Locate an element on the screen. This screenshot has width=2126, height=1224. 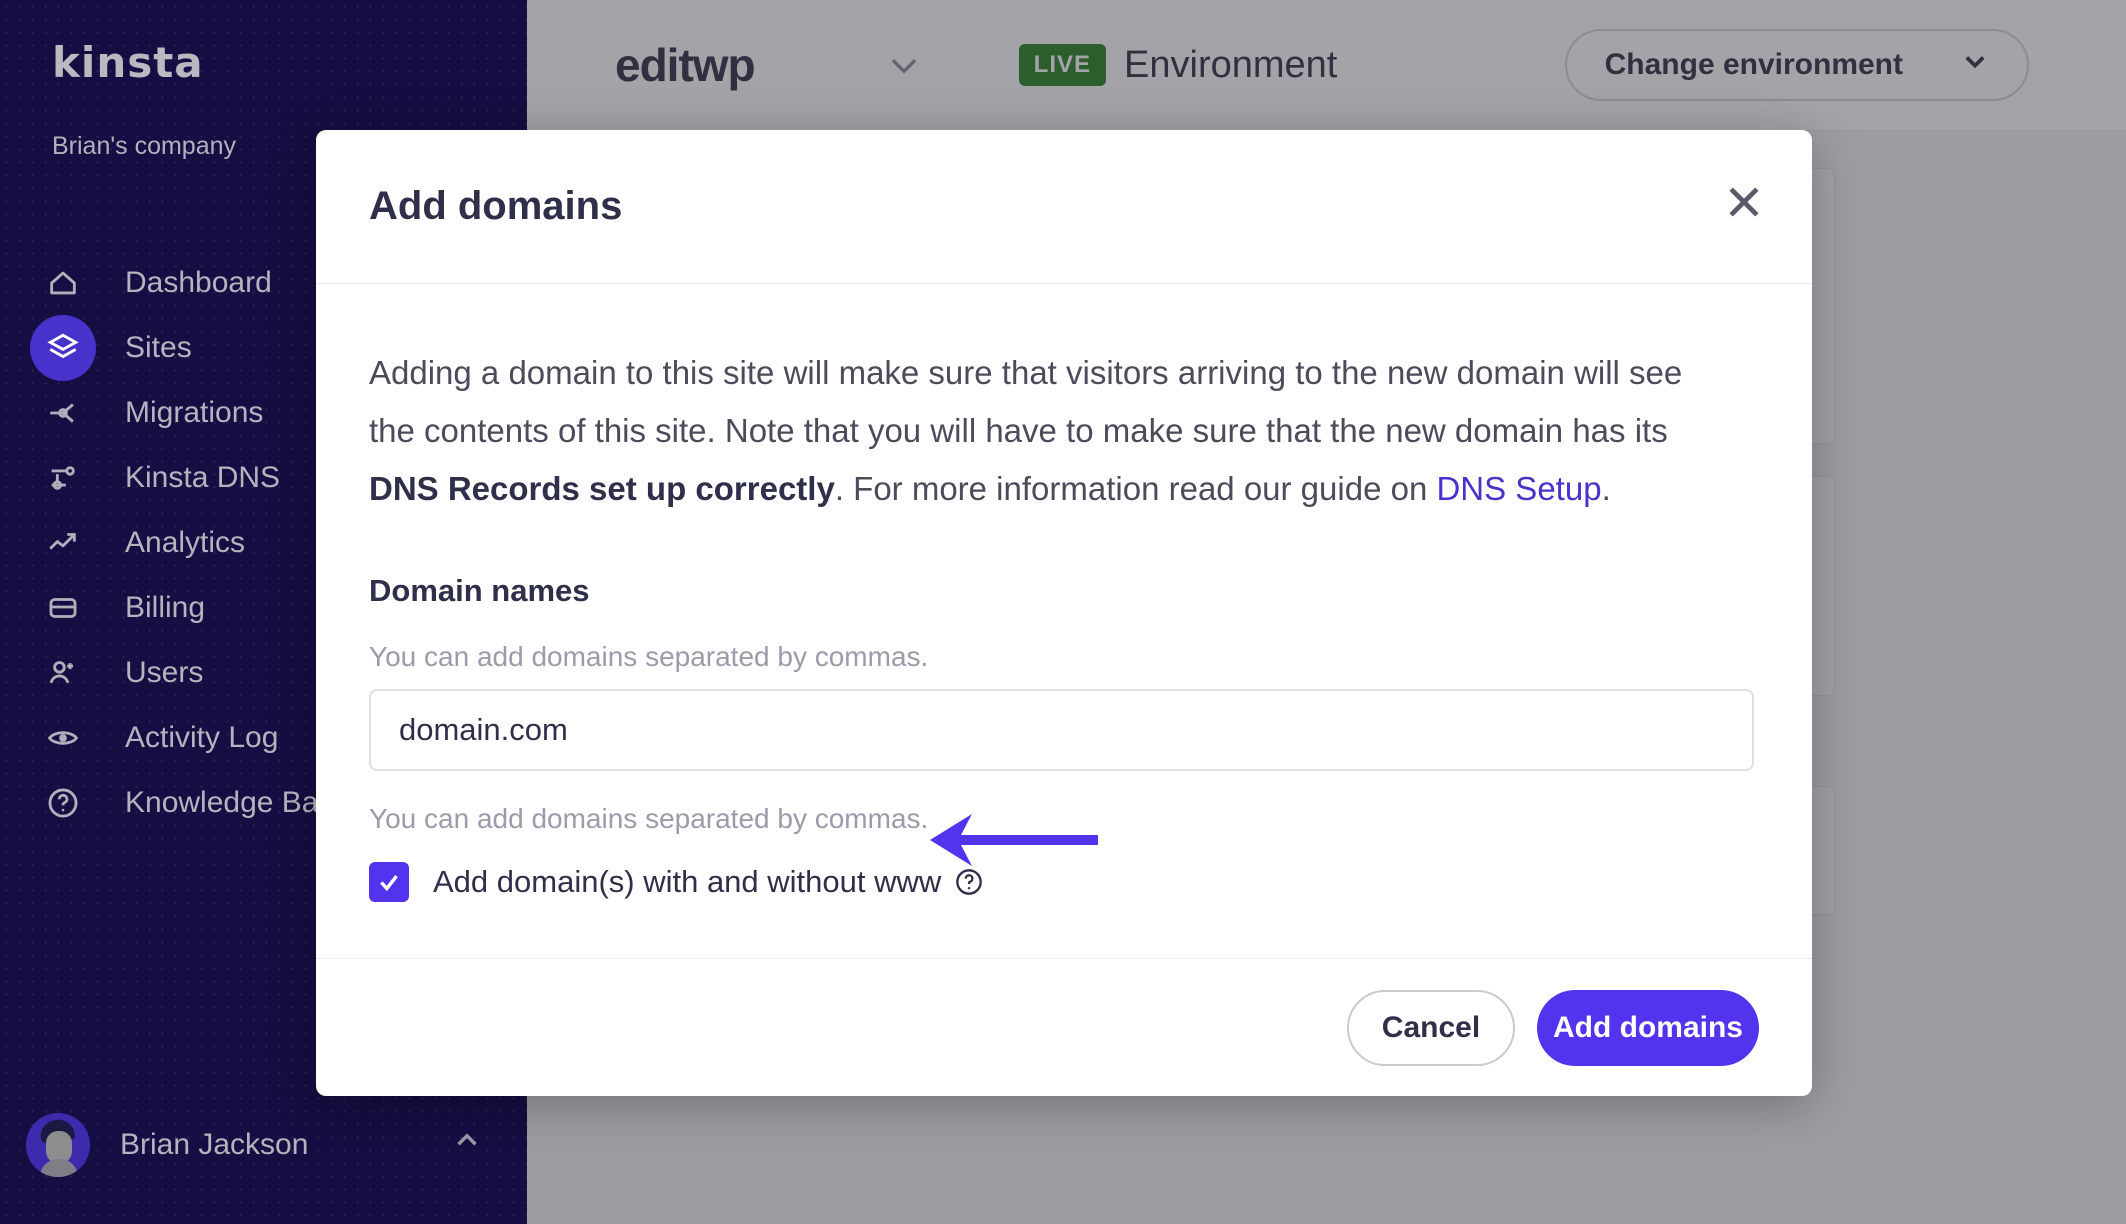
description-part2: . For more information read our guide on is located at coordinates (1135, 488).